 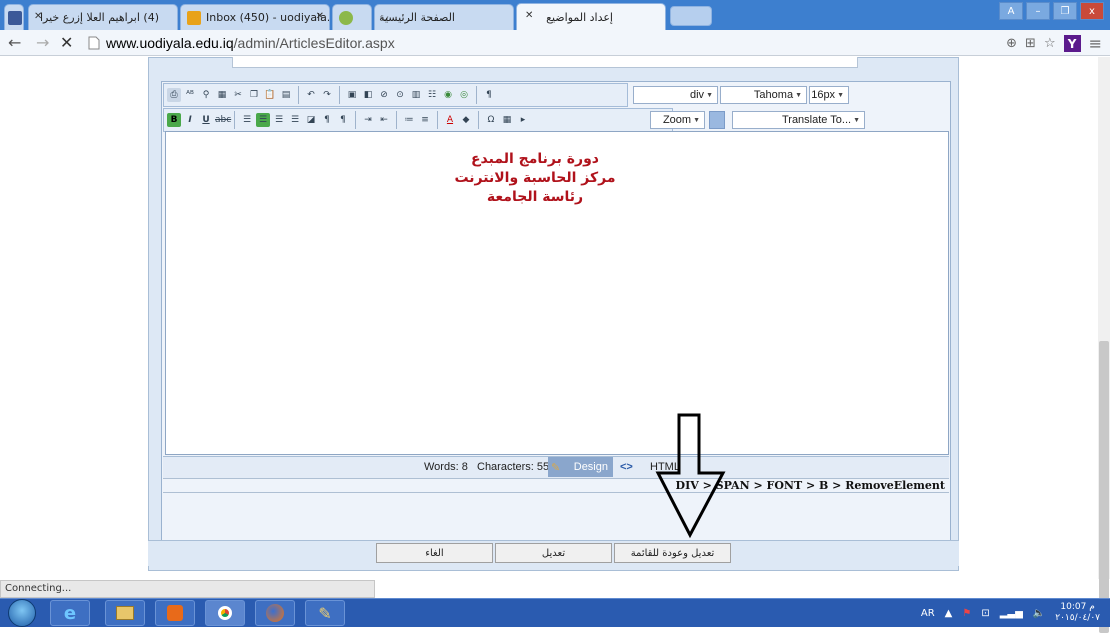 What do you see at coordinates (1011, 43) in the screenshot?
I see `zoom-icon: ⊕` at bounding box center [1011, 43].